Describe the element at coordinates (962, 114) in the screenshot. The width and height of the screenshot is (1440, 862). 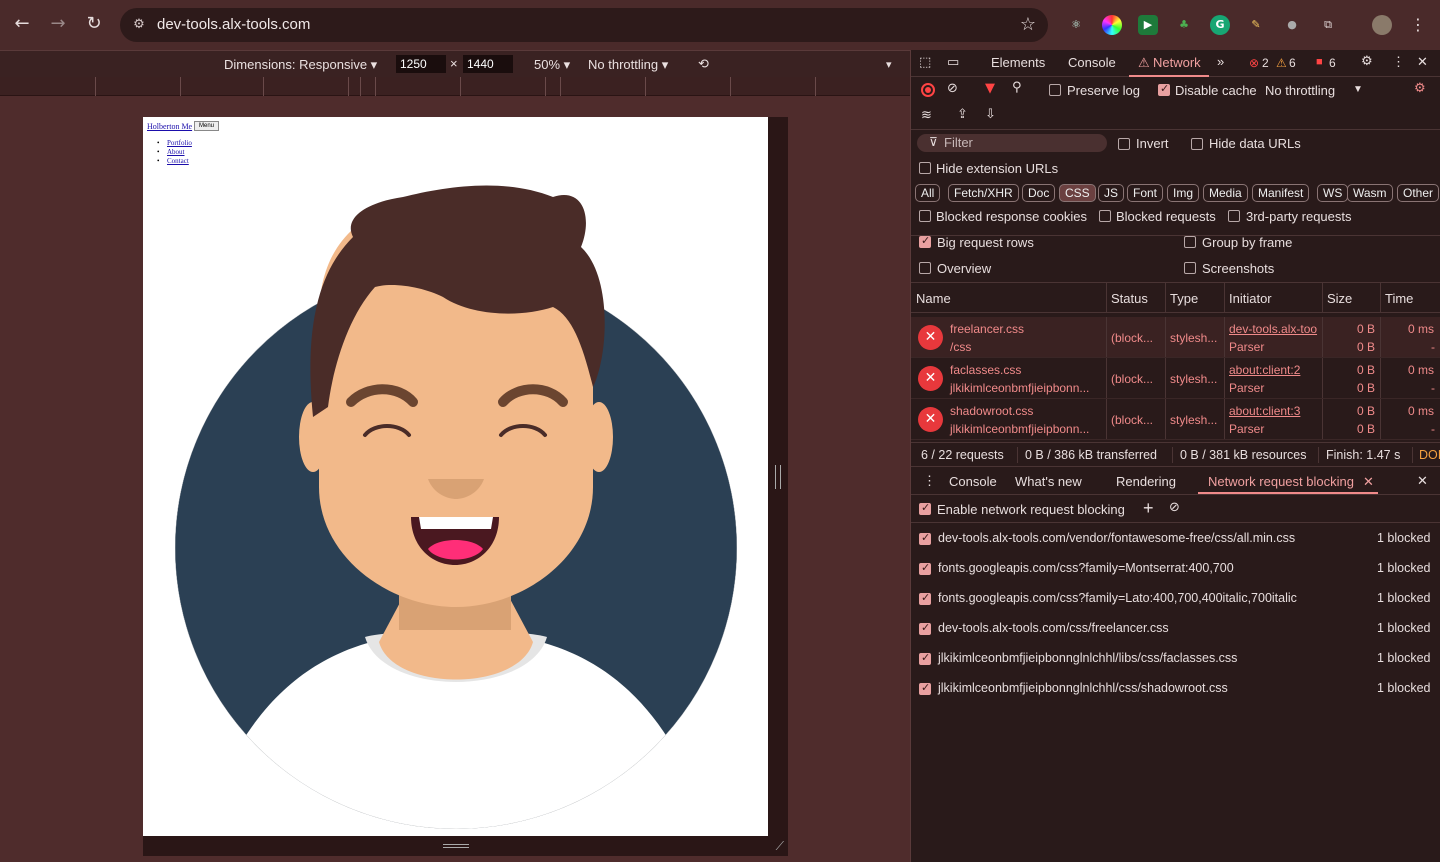
I see `import-har-icon: ⇪` at that location.